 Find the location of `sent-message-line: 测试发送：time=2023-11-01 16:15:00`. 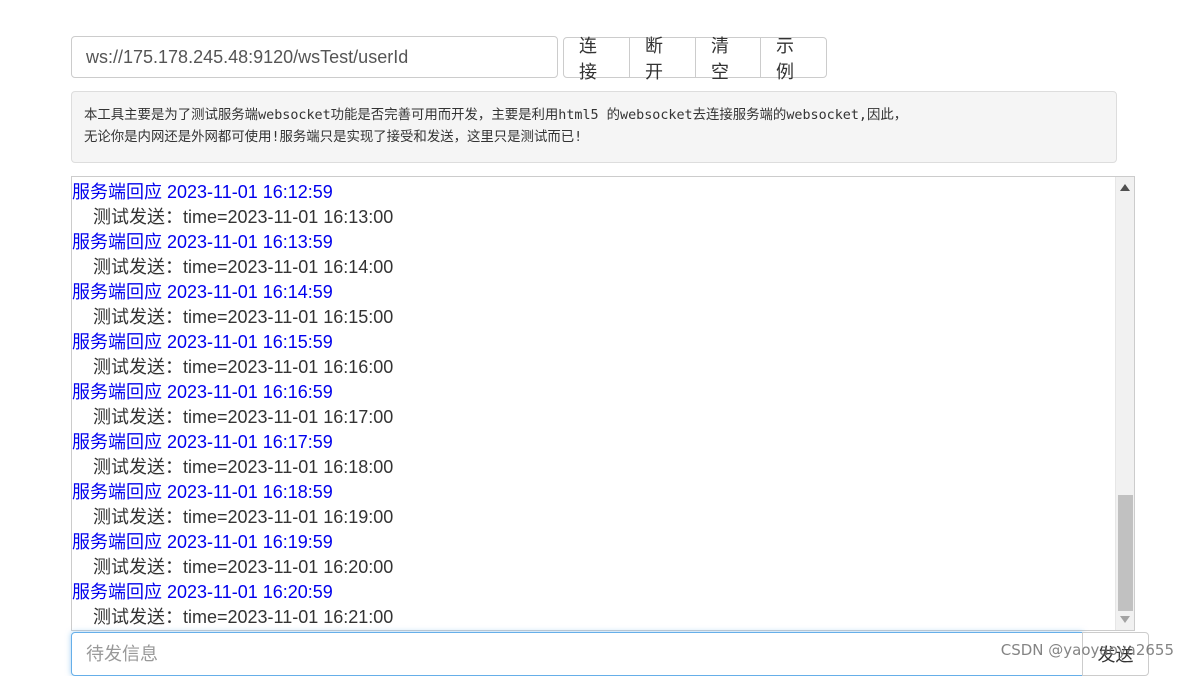

sent-message-line: 测试发送：time=2023-11-01 16:15:00 is located at coordinates (243, 317).